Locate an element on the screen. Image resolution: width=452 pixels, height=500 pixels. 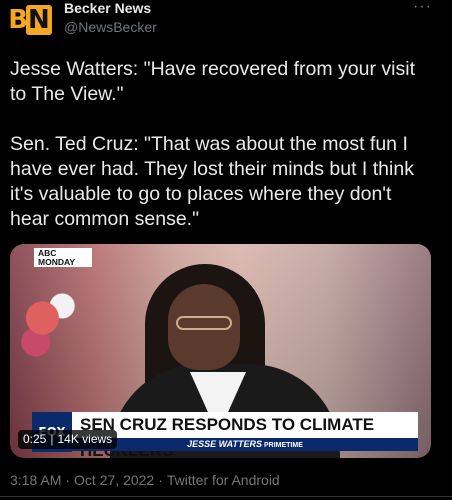
video-duration: 0:25 is located at coordinates (35, 439).